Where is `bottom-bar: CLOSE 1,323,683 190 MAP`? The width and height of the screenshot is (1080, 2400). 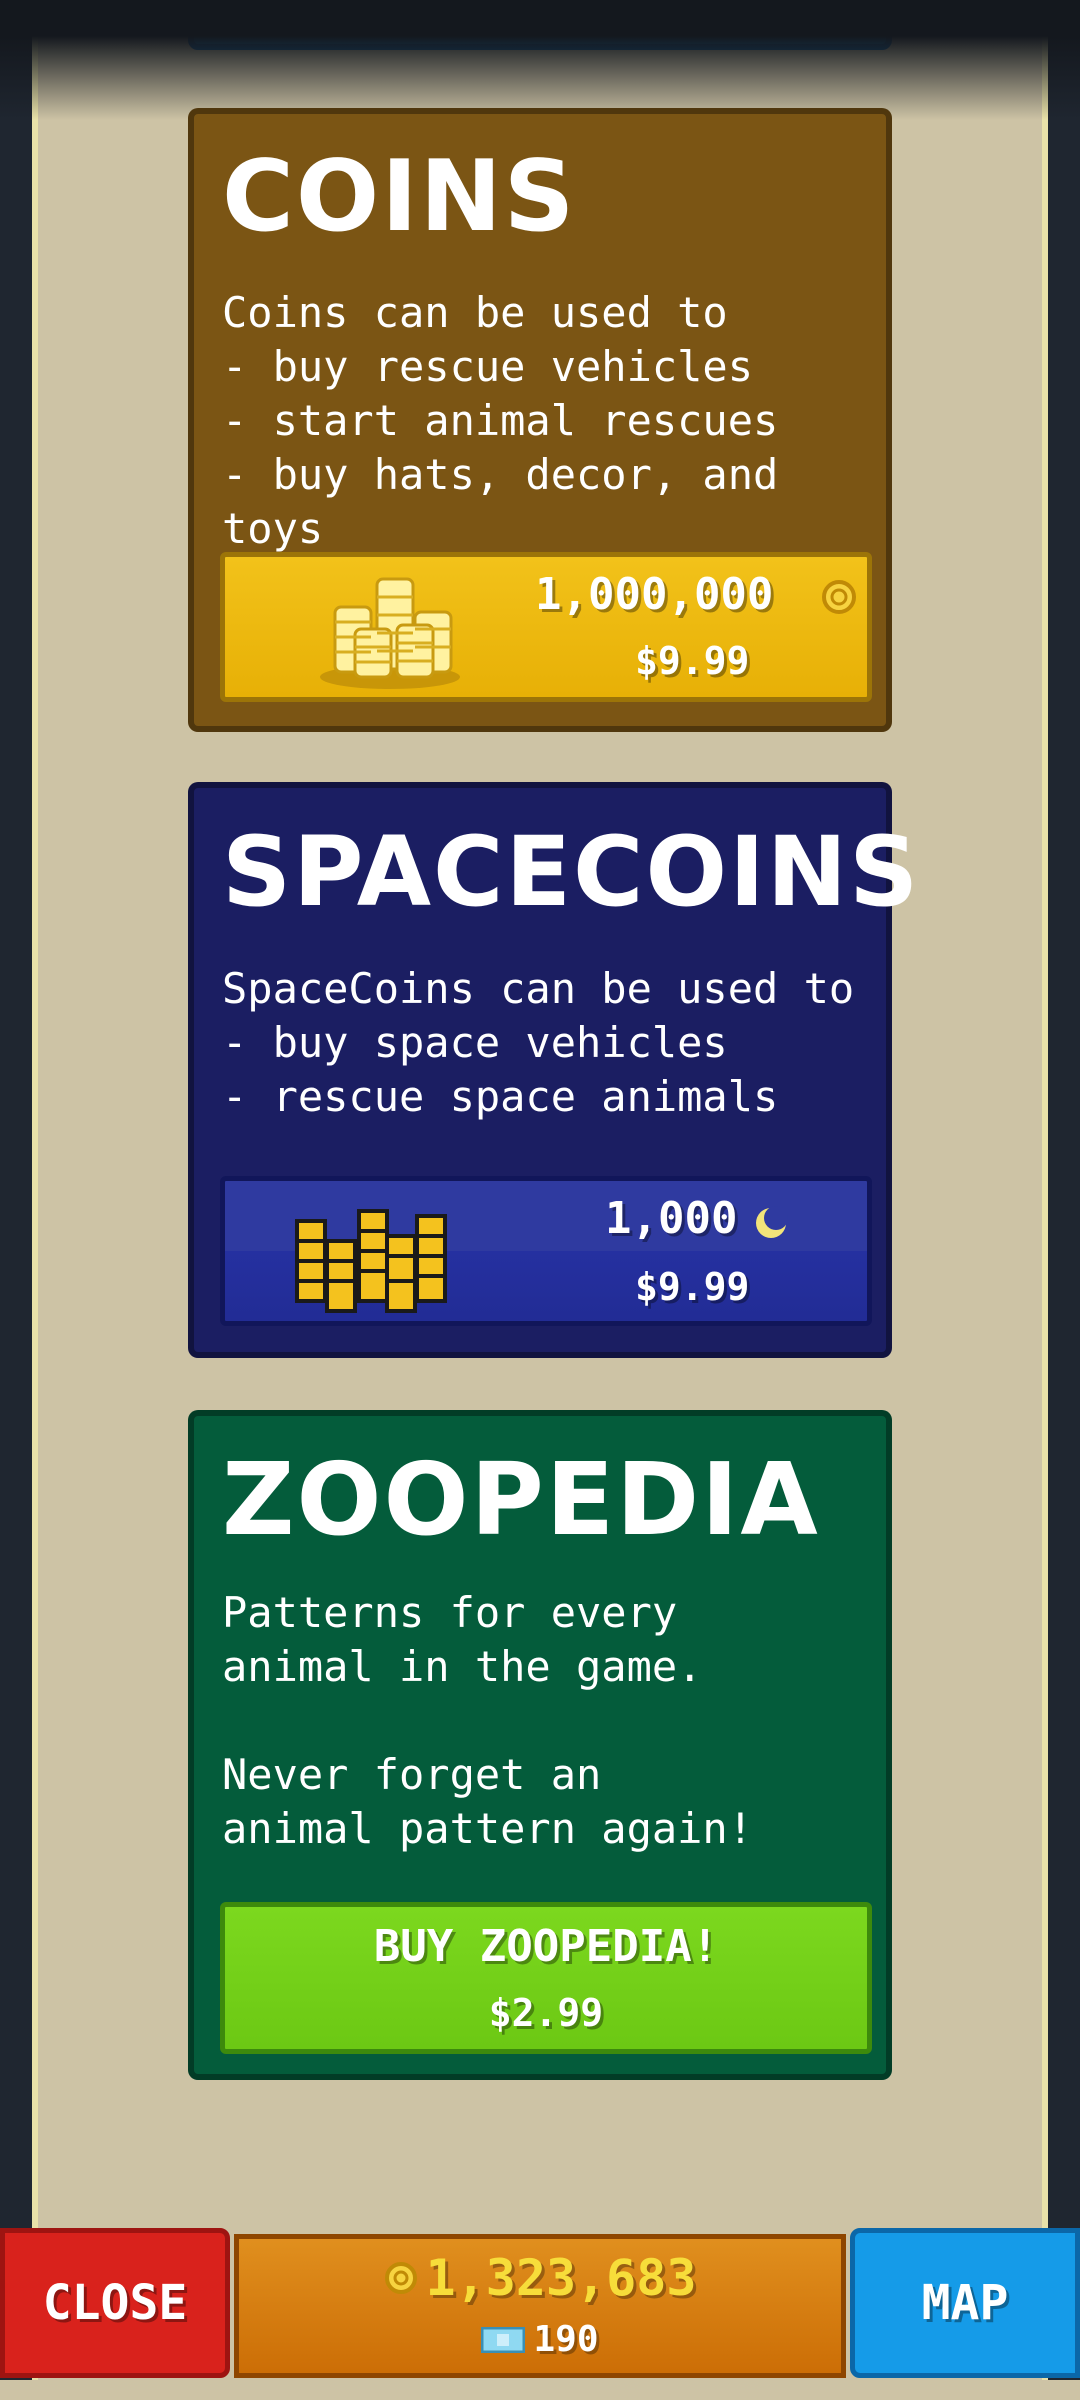 bottom-bar: CLOSE 1,323,683 190 MAP is located at coordinates (540, 2314).